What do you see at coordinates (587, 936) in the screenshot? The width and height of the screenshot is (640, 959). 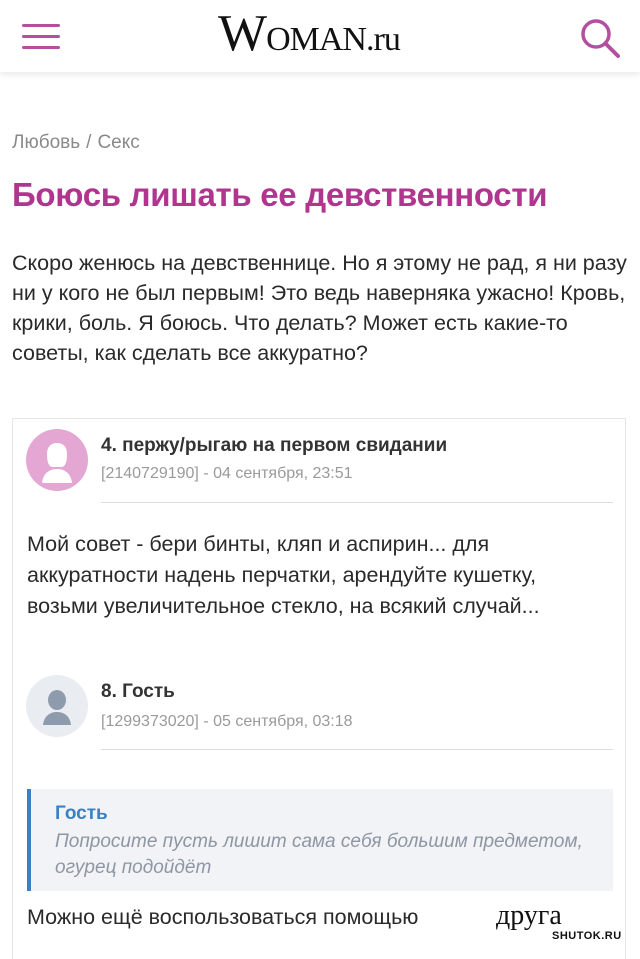 I see `watermark-site: SHUTOK.RU` at bounding box center [587, 936].